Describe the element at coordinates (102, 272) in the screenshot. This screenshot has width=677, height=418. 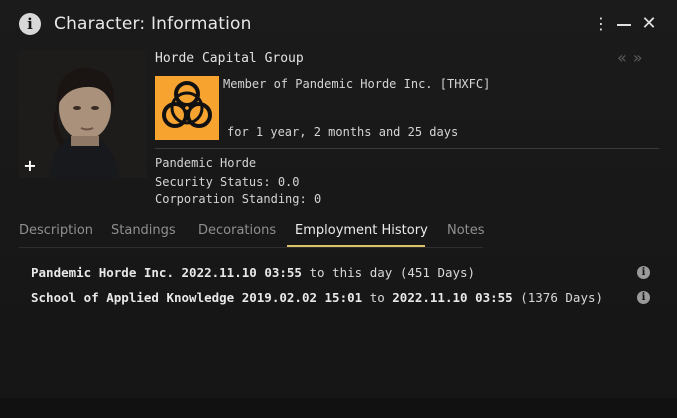
I see `history-corp-link: Pandemic Horde Inc.` at that location.